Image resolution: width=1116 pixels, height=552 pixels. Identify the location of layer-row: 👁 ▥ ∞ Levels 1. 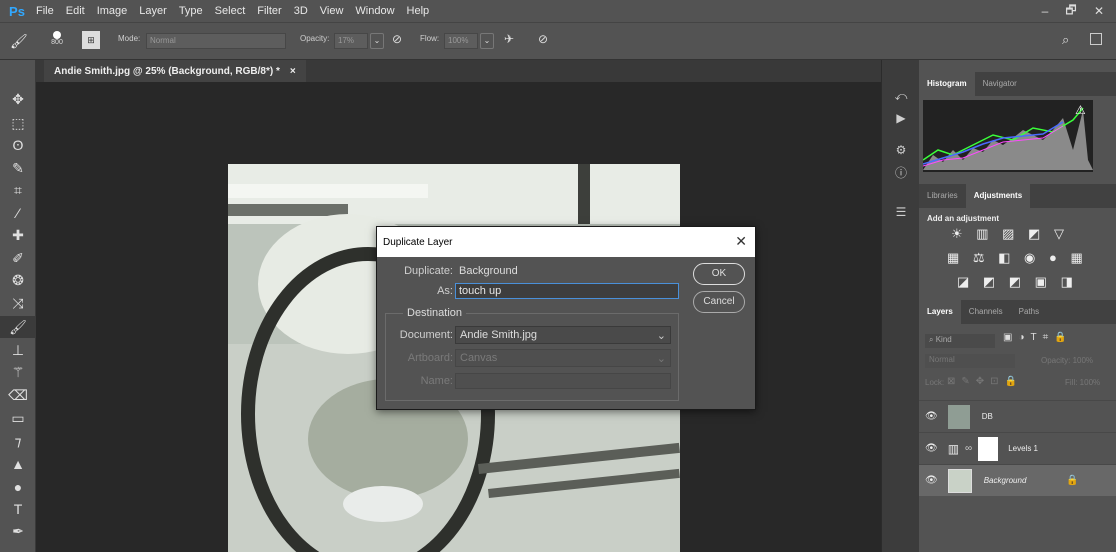
(1017, 448).